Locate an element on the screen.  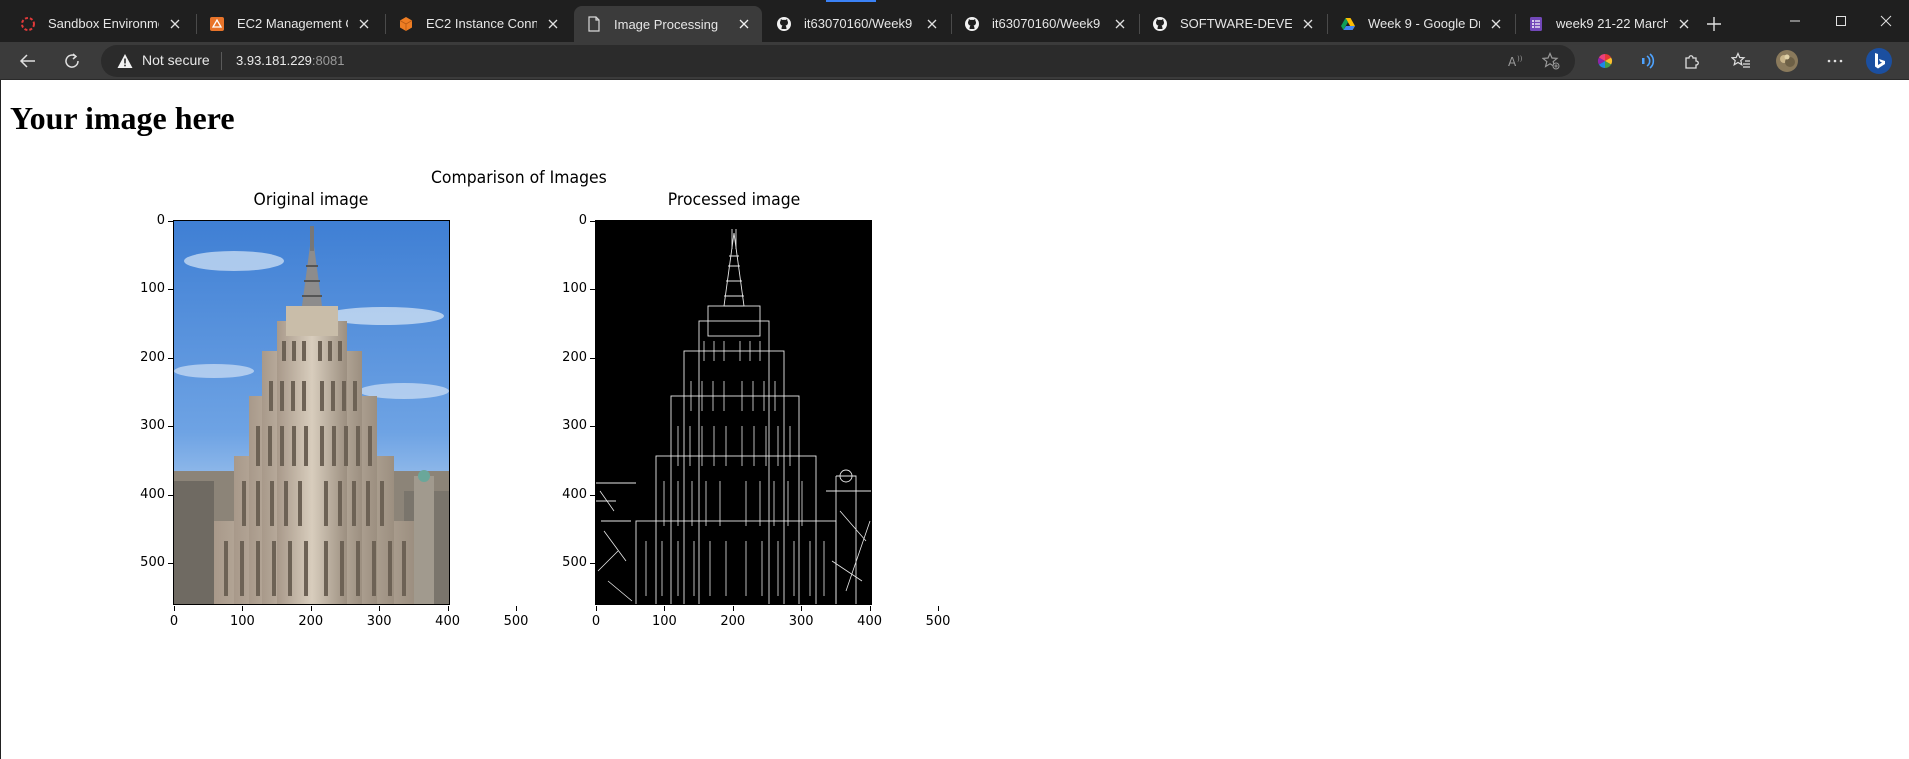
profile-button is located at coordinates (1787, 61).